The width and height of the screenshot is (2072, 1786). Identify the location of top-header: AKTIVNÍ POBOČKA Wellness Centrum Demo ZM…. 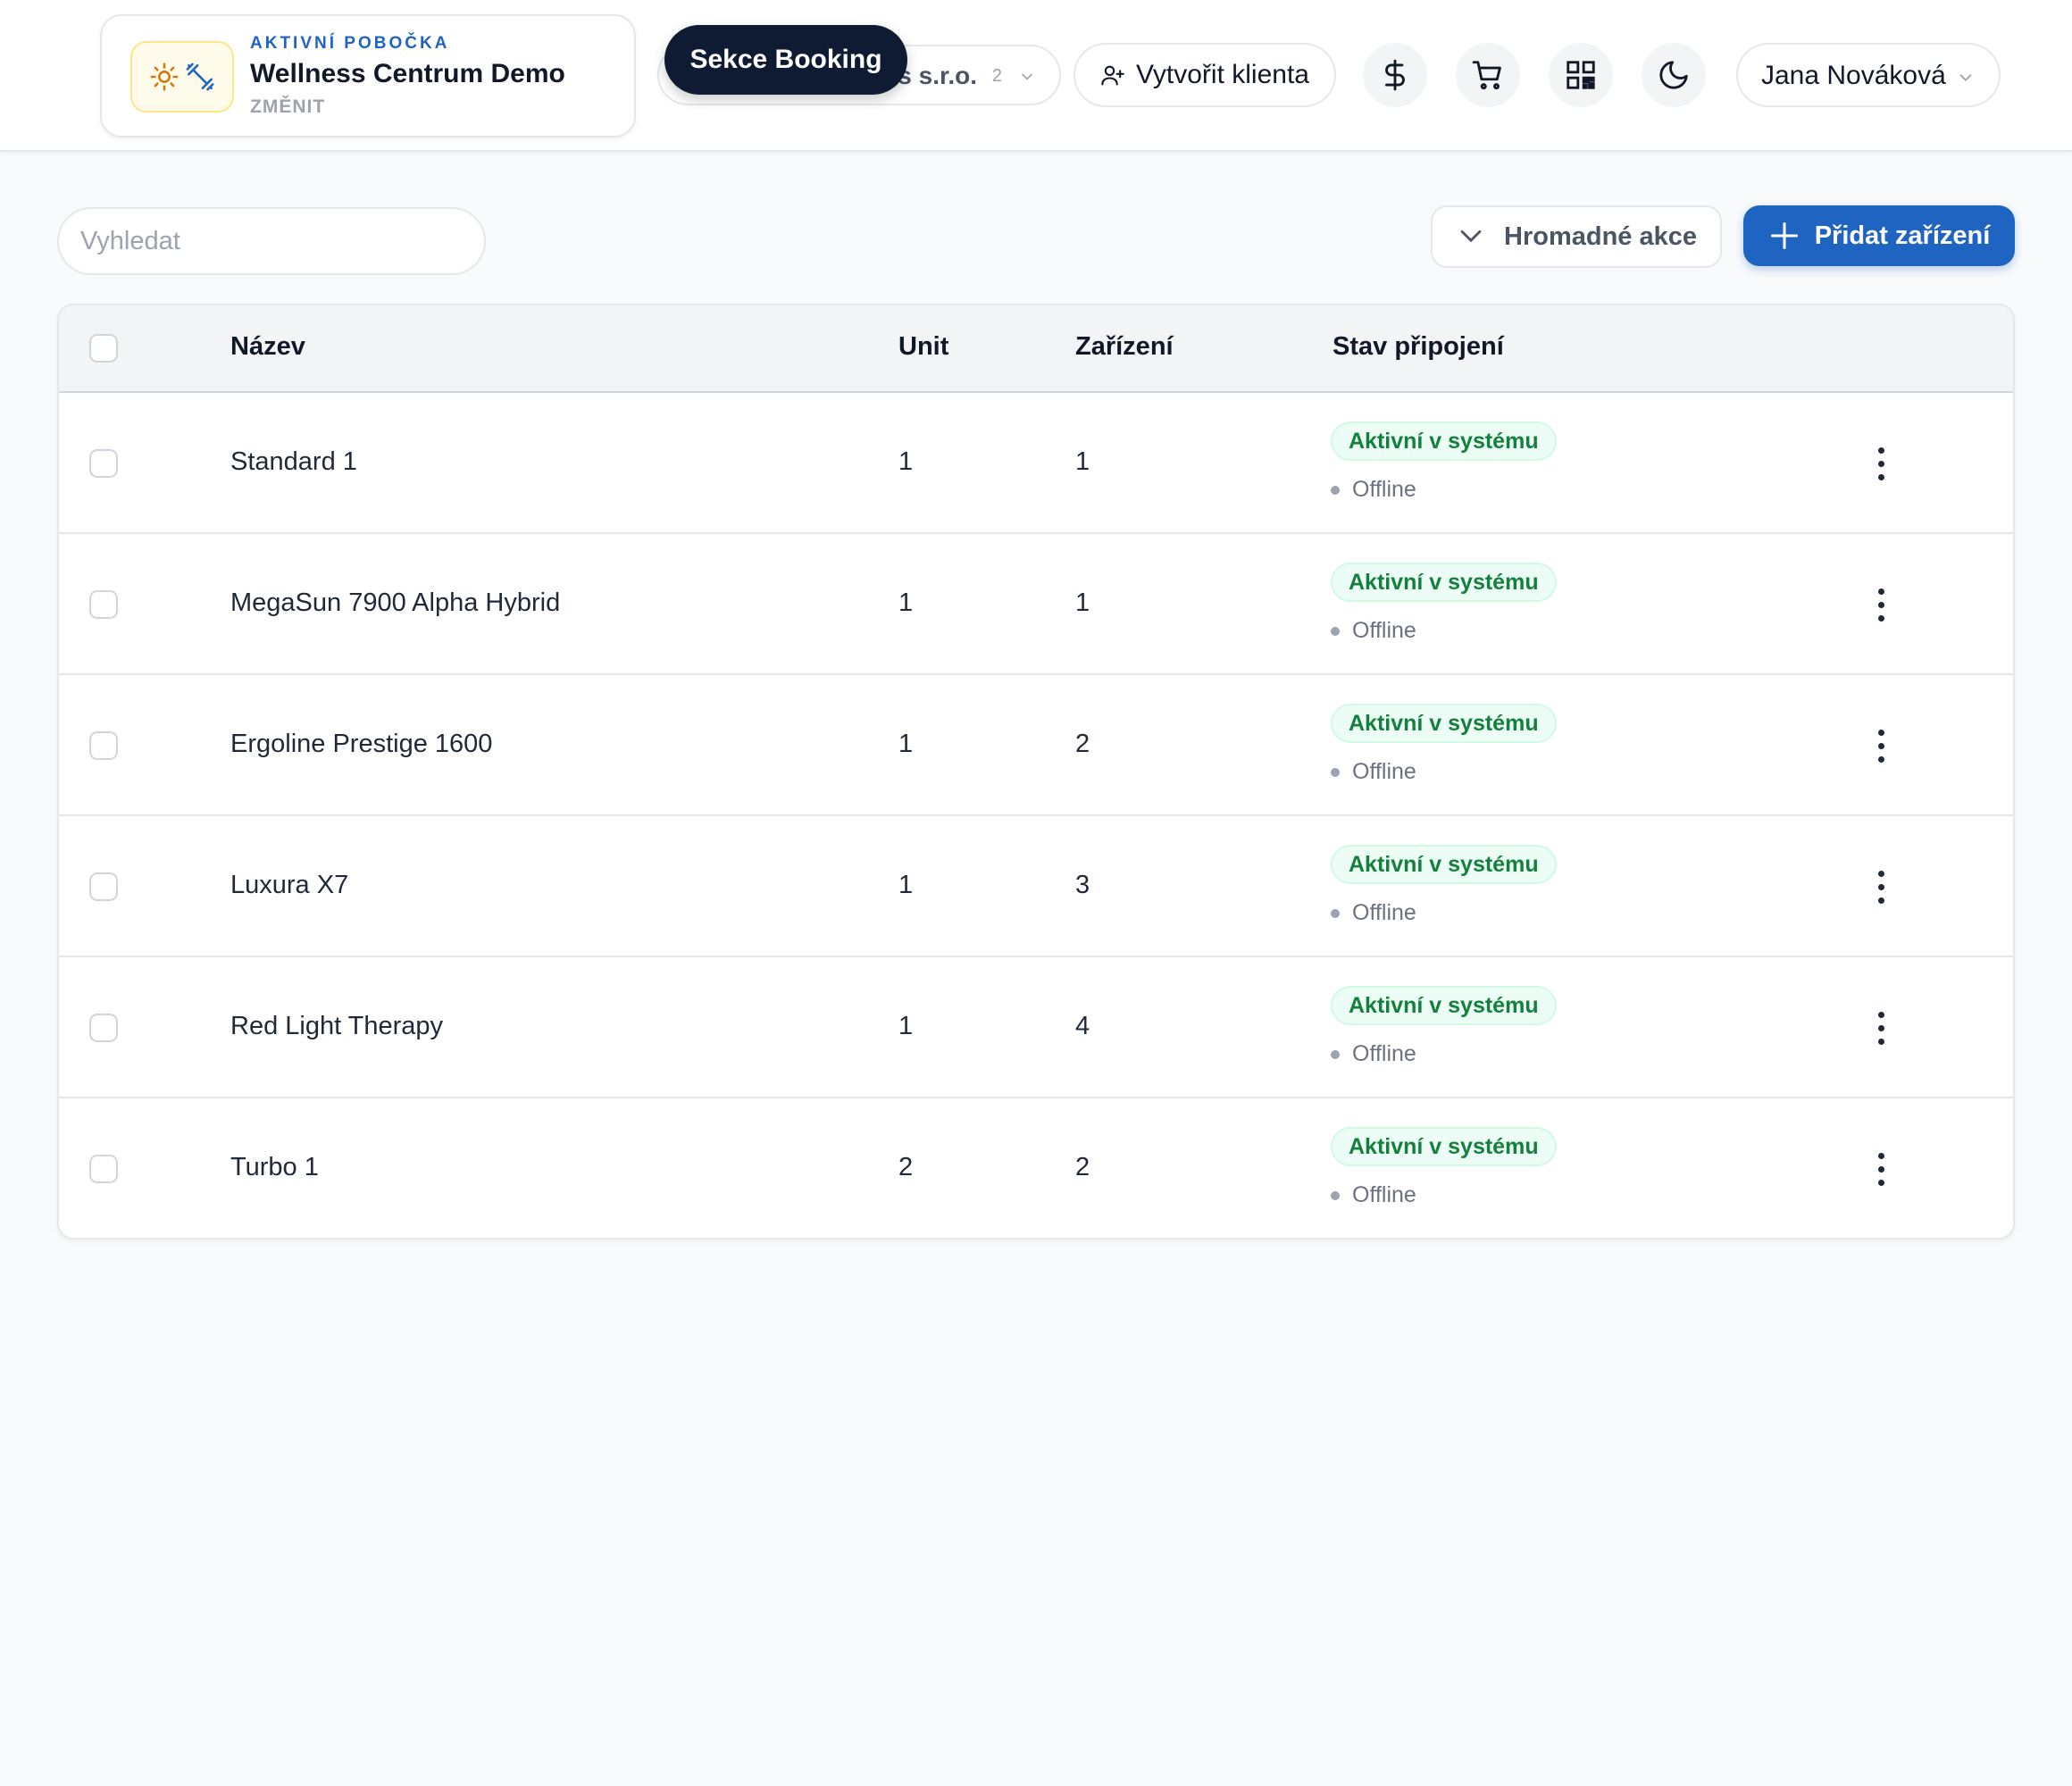
(1036, 76).